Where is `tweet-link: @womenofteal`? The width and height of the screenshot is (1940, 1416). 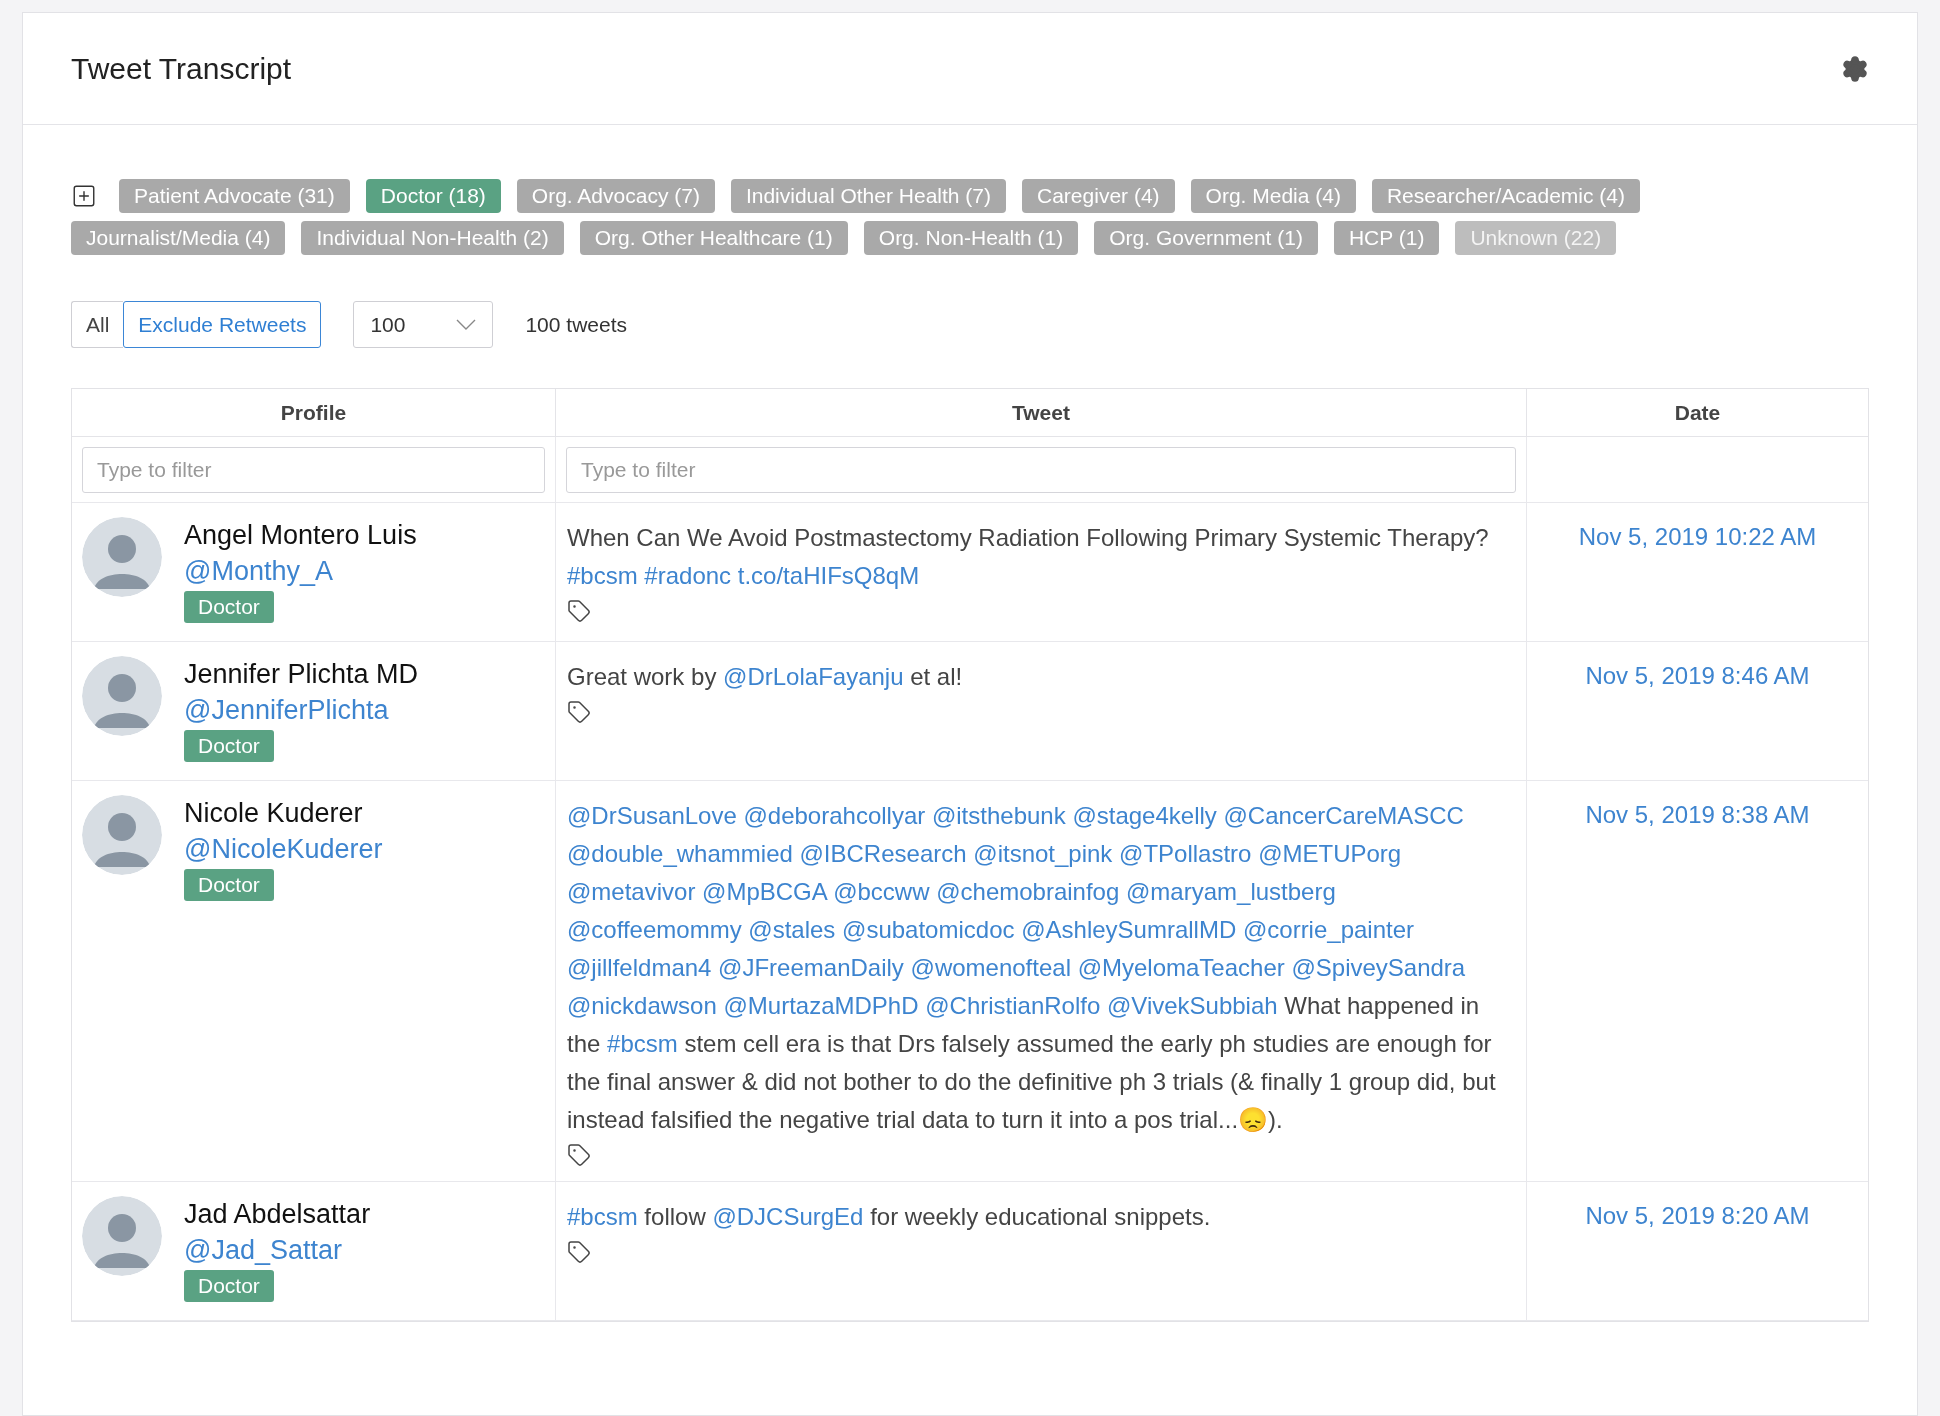 tweet-link: @womenofteal is located at coordinates (990, 967).